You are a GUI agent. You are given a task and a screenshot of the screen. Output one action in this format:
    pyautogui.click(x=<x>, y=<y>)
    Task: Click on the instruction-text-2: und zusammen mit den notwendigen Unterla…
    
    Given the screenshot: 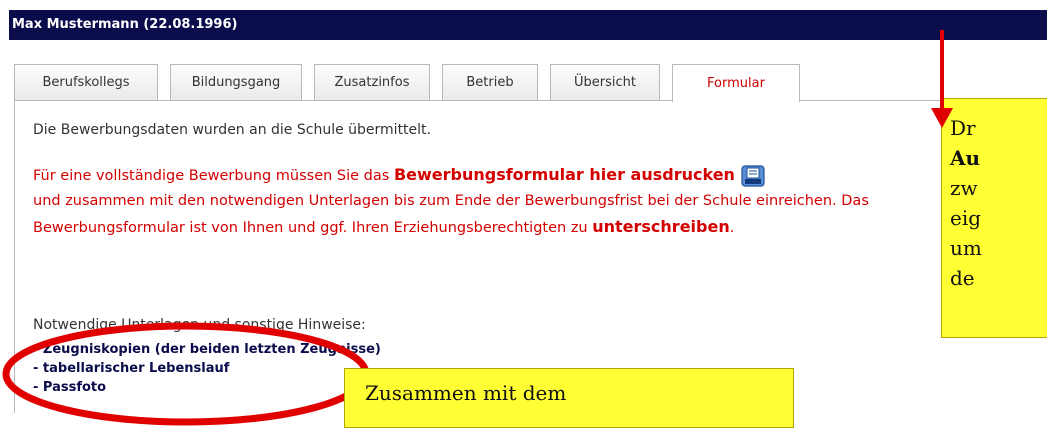 What is the action you would take?
    pyautogui.click(x=451, y=214)
    